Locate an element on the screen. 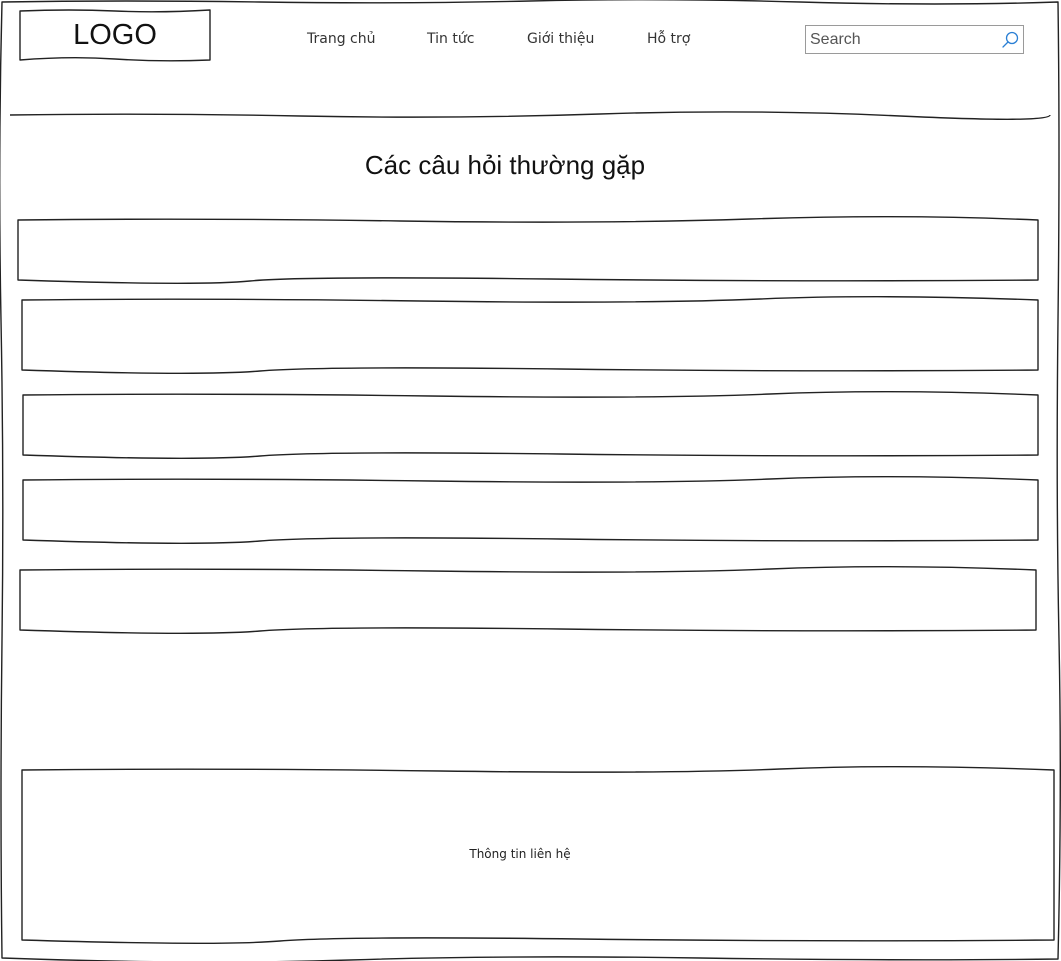  nav-item-home: Trang chủ is located at coordinates (341, 39).